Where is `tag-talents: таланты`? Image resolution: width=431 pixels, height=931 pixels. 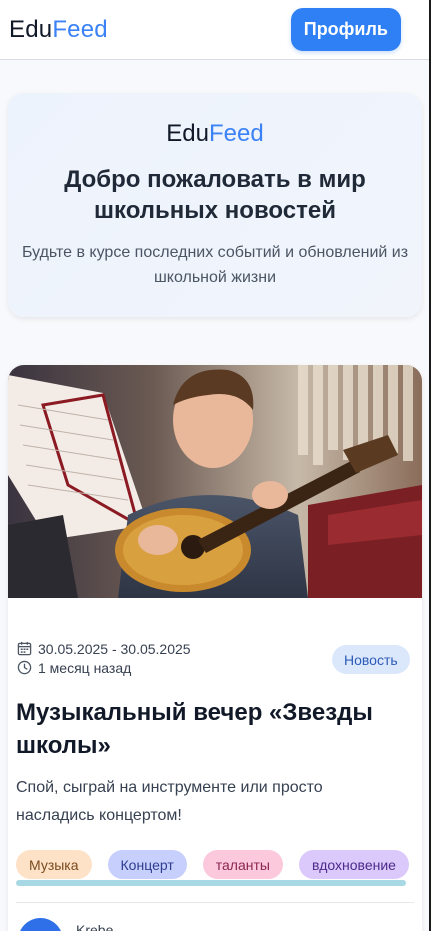
tag-talents: таланты is located at coordinates (242, 864).